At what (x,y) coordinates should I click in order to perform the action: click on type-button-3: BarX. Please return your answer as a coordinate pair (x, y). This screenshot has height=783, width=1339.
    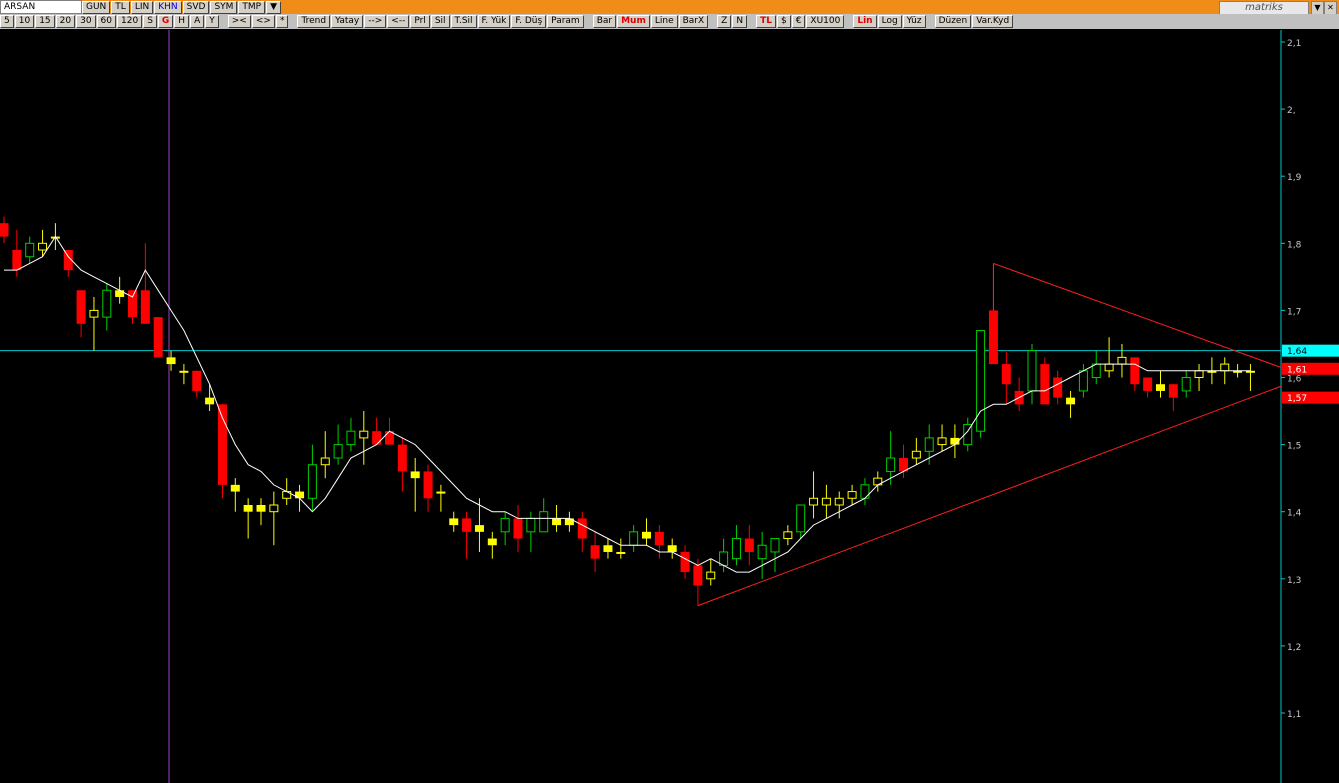
    Looking at the image, I should click on (693, 21).